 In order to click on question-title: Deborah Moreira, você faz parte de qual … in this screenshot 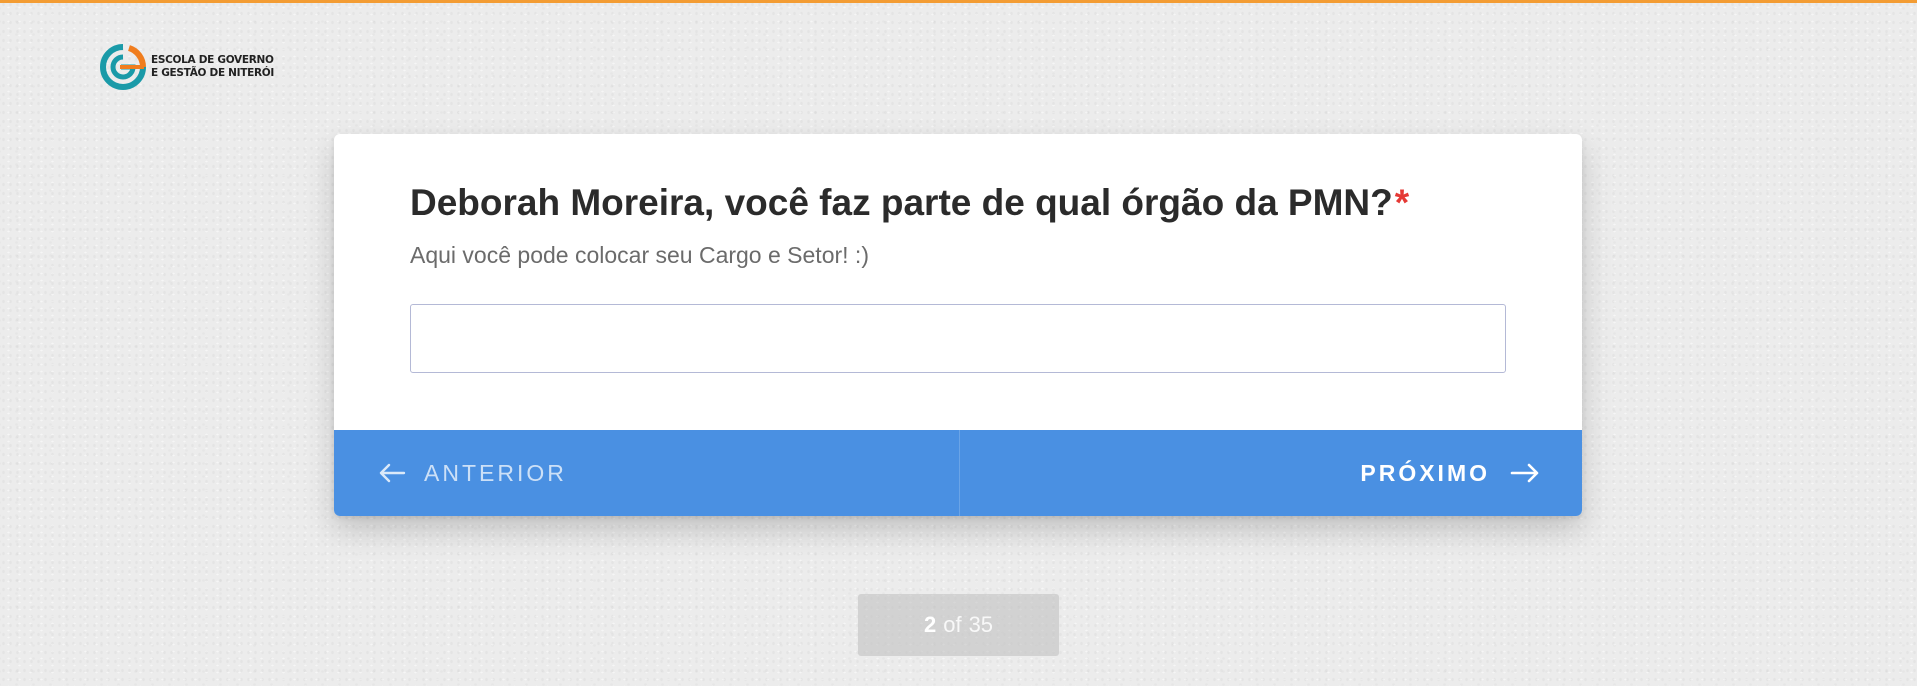, I will do `click(966, 203)`.